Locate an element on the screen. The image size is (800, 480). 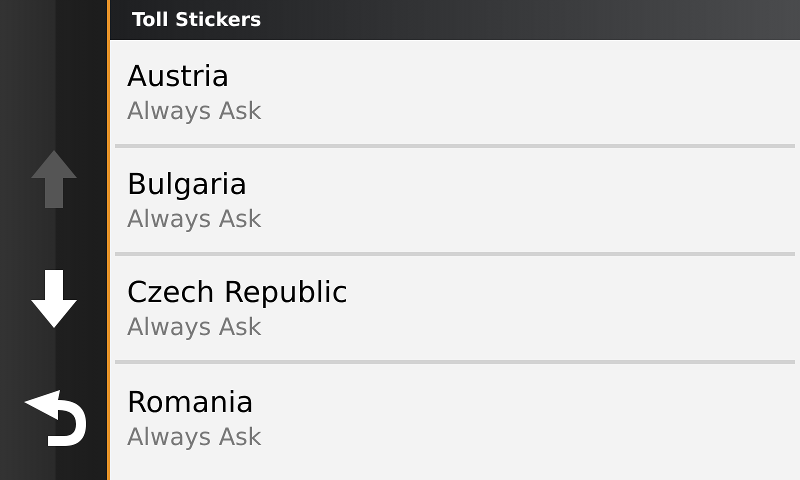
scroll-down-button is located at coordinates (54, 299).